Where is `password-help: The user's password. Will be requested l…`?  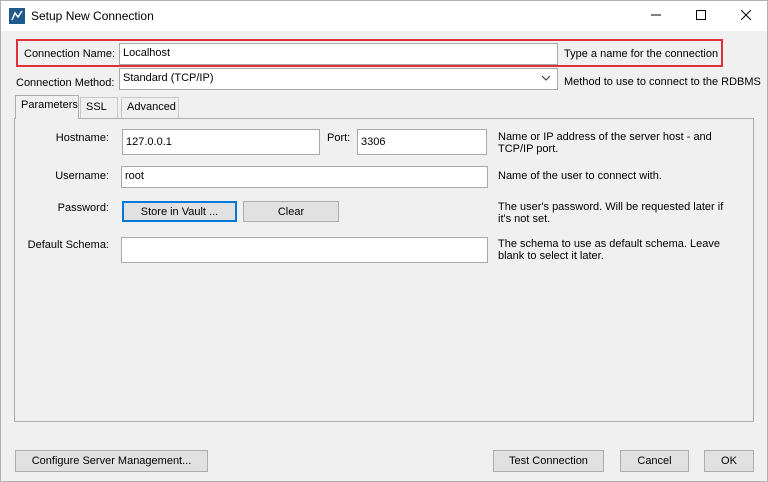
password-help: The user's password. Will be requested l… is located at coordinates (611, 213).